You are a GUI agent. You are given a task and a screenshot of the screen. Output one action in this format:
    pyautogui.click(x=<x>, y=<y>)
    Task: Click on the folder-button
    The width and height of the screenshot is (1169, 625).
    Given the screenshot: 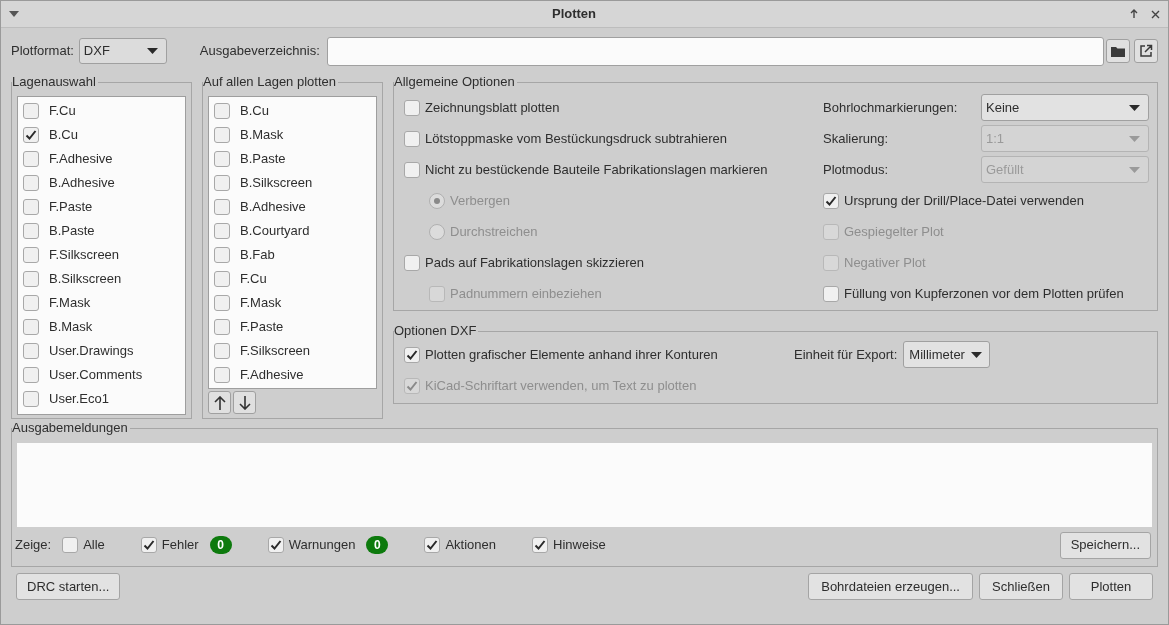 What is the action you would take?
    pyautogui.click(x=1118, y=51)
    